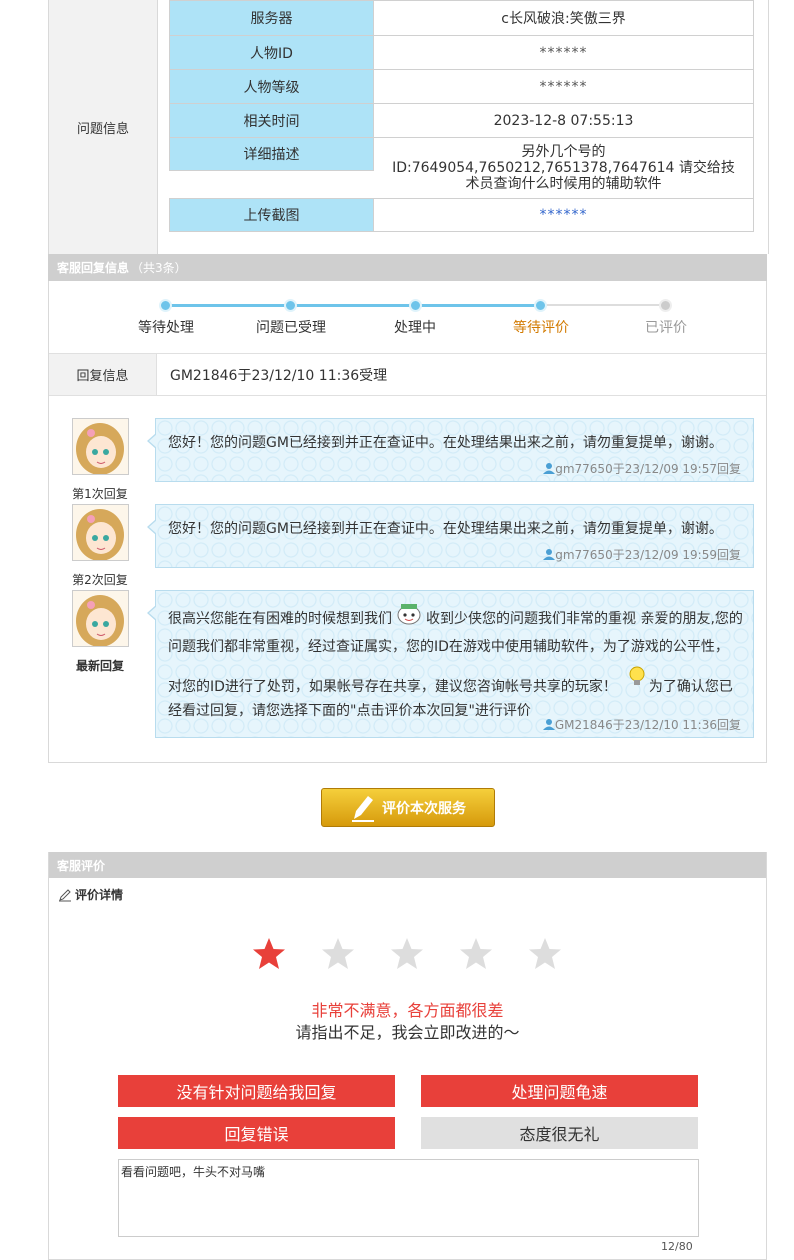 This screenshot has width=794, height=1260. What do you see at coordinates (93, 268) in the screenshot?
I see `reply-header-title: 客服回复信息` at bounding box center [93, 268].